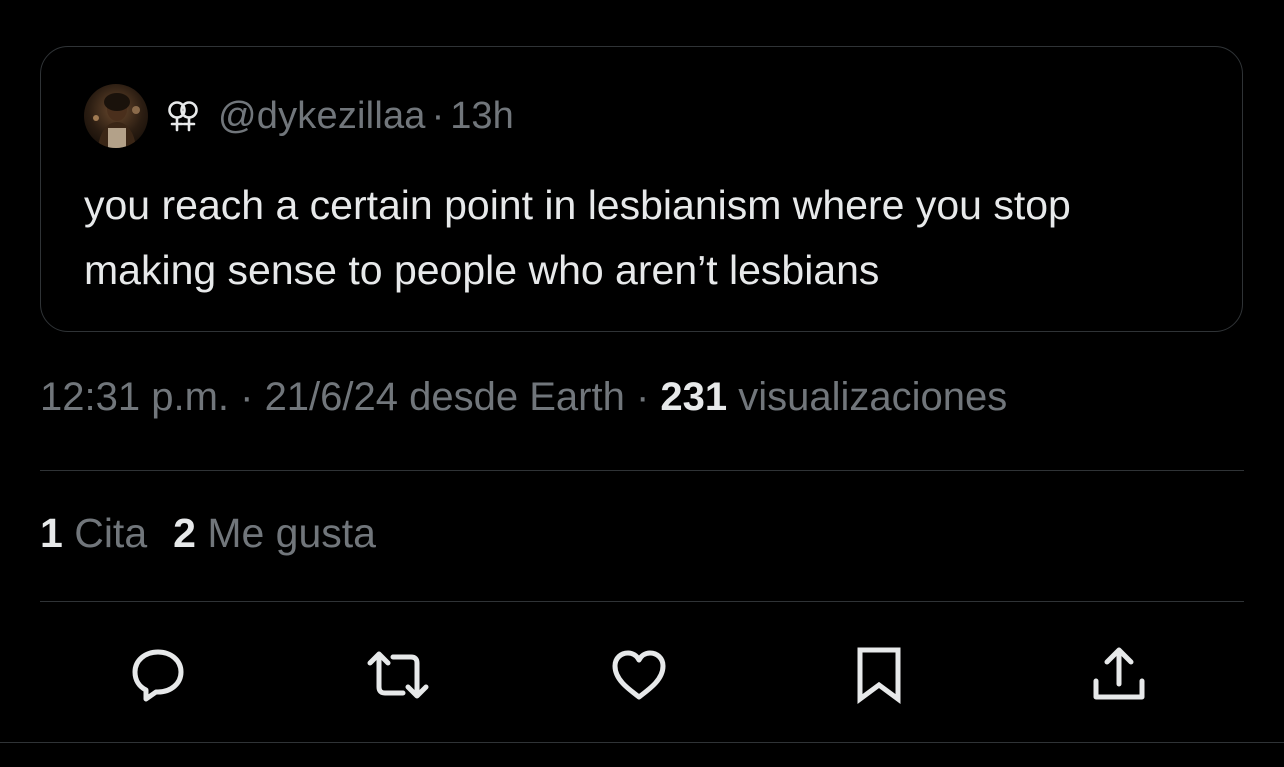 The width and height of the screenshot is (1284, 767). I want to click on share-button, so click(1119, 675).